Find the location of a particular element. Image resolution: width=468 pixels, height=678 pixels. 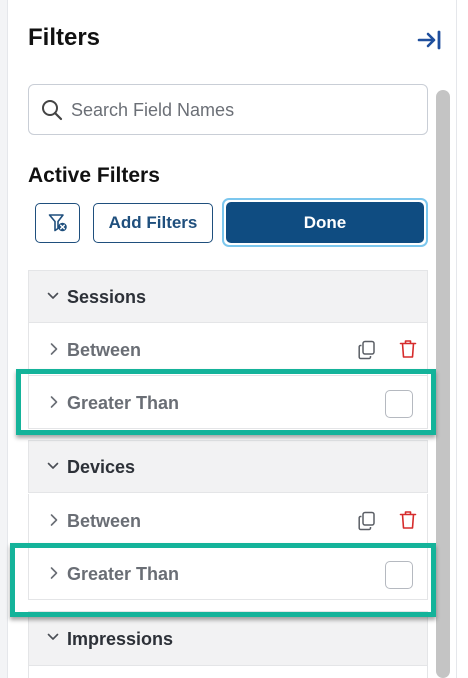

group-header-impressions: Impressions is located at coordinates (228, 638).